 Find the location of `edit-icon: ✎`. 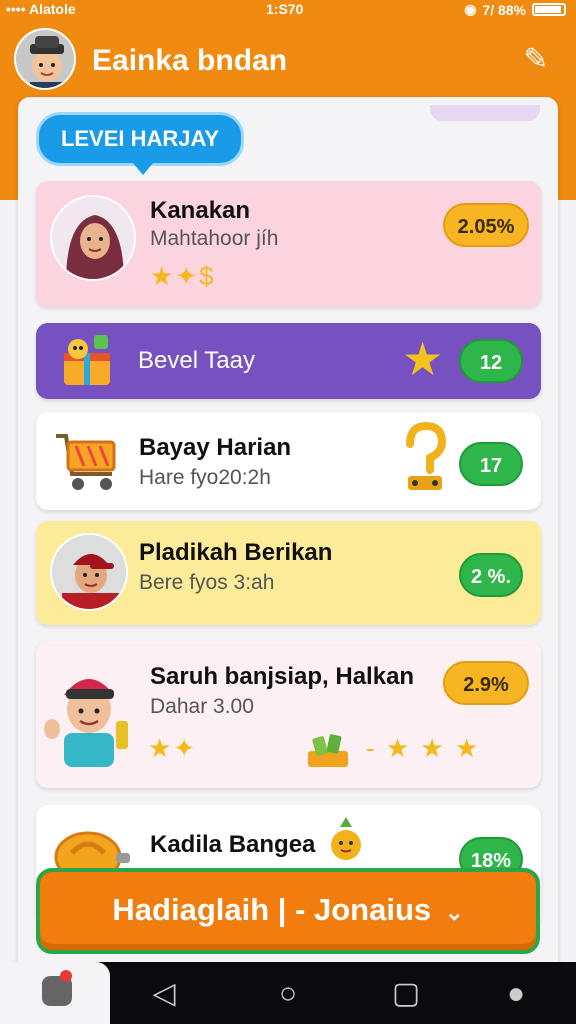

edit-icon: ✎ is located at coordinates (536, 60).